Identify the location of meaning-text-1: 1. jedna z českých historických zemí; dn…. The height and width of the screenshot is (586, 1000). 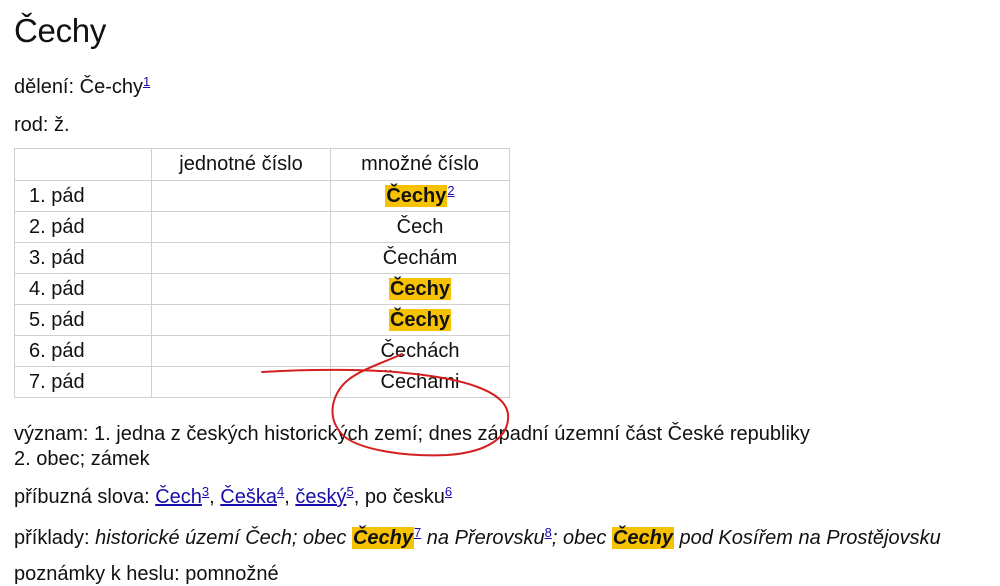
(452, 434).